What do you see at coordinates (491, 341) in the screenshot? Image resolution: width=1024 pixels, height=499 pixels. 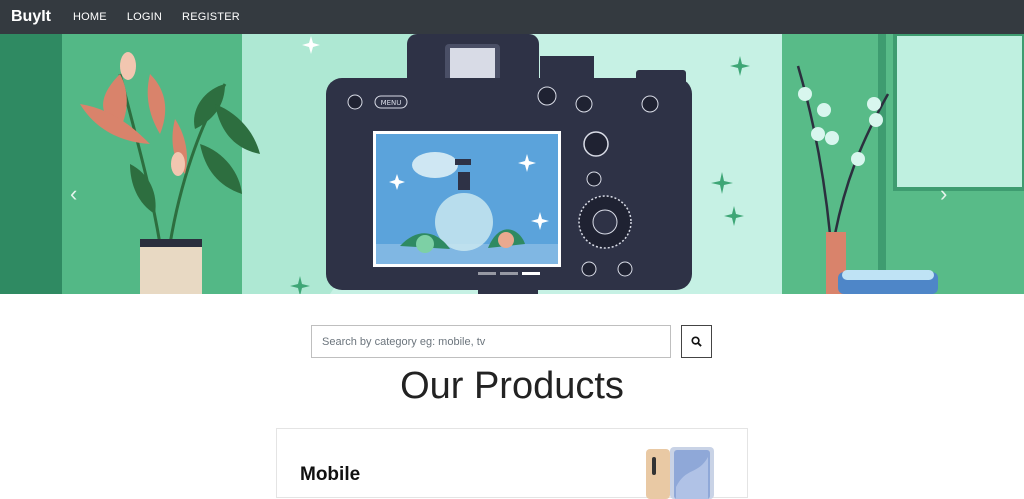 I see `search-input` at bounding box center [491, 341].